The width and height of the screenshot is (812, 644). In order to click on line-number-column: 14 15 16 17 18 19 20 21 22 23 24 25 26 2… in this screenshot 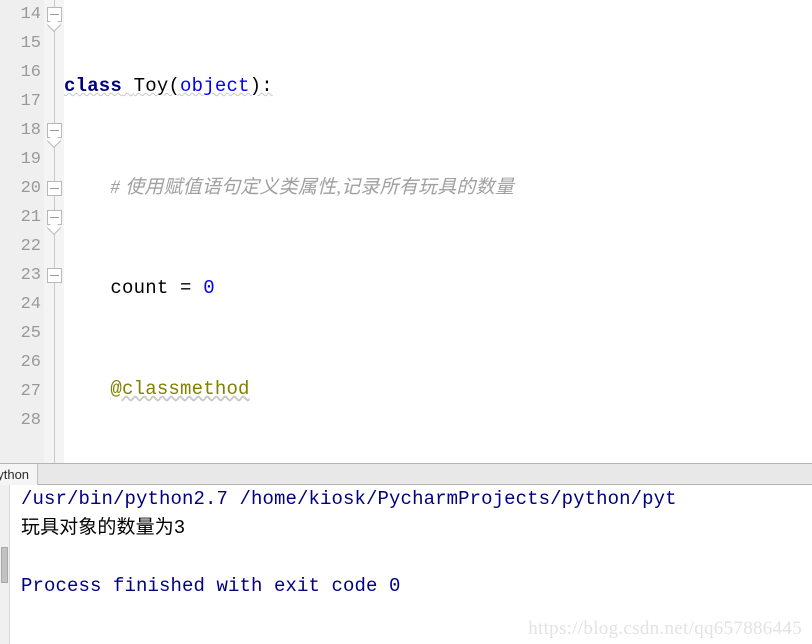, I will do `click(22, 217)`.